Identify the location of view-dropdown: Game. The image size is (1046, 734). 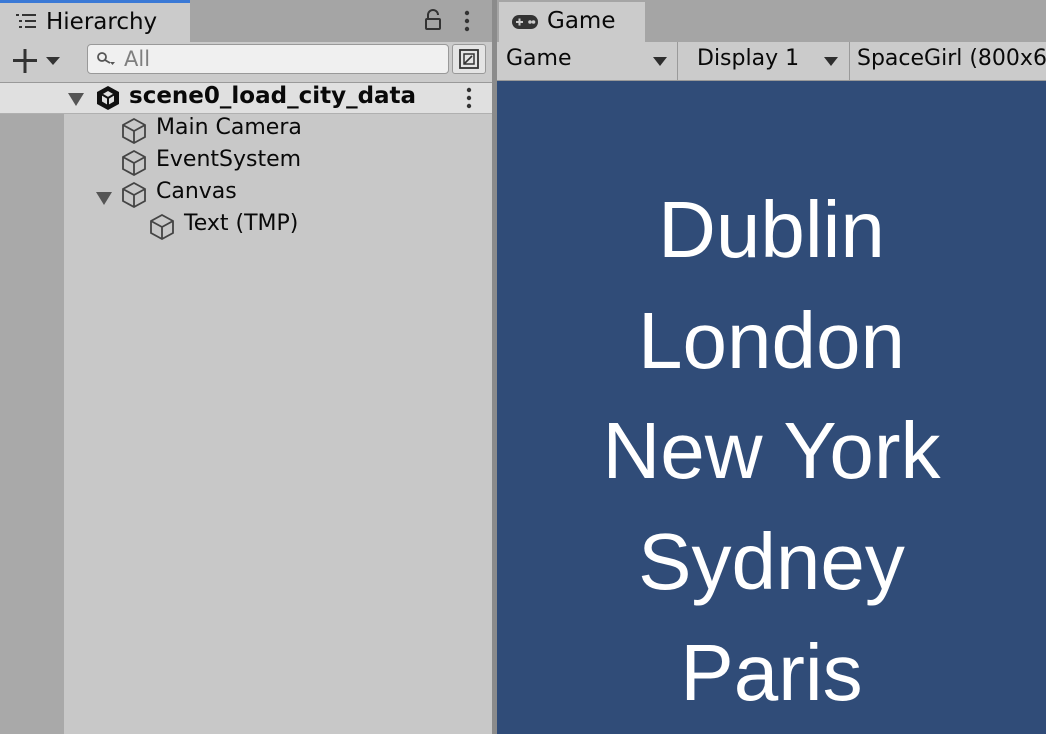
(587, 61).